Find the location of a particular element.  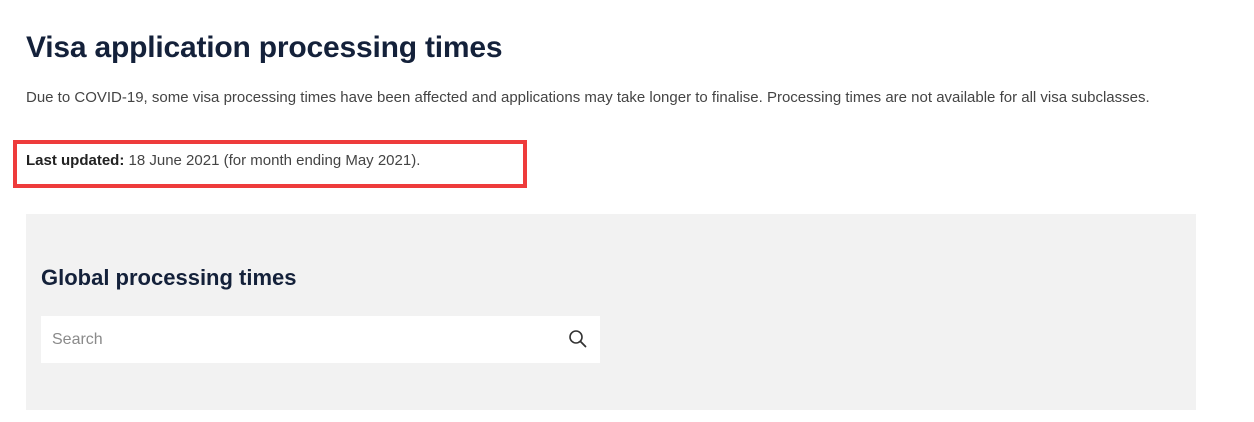

search-input is located at coordinates (301, 339).